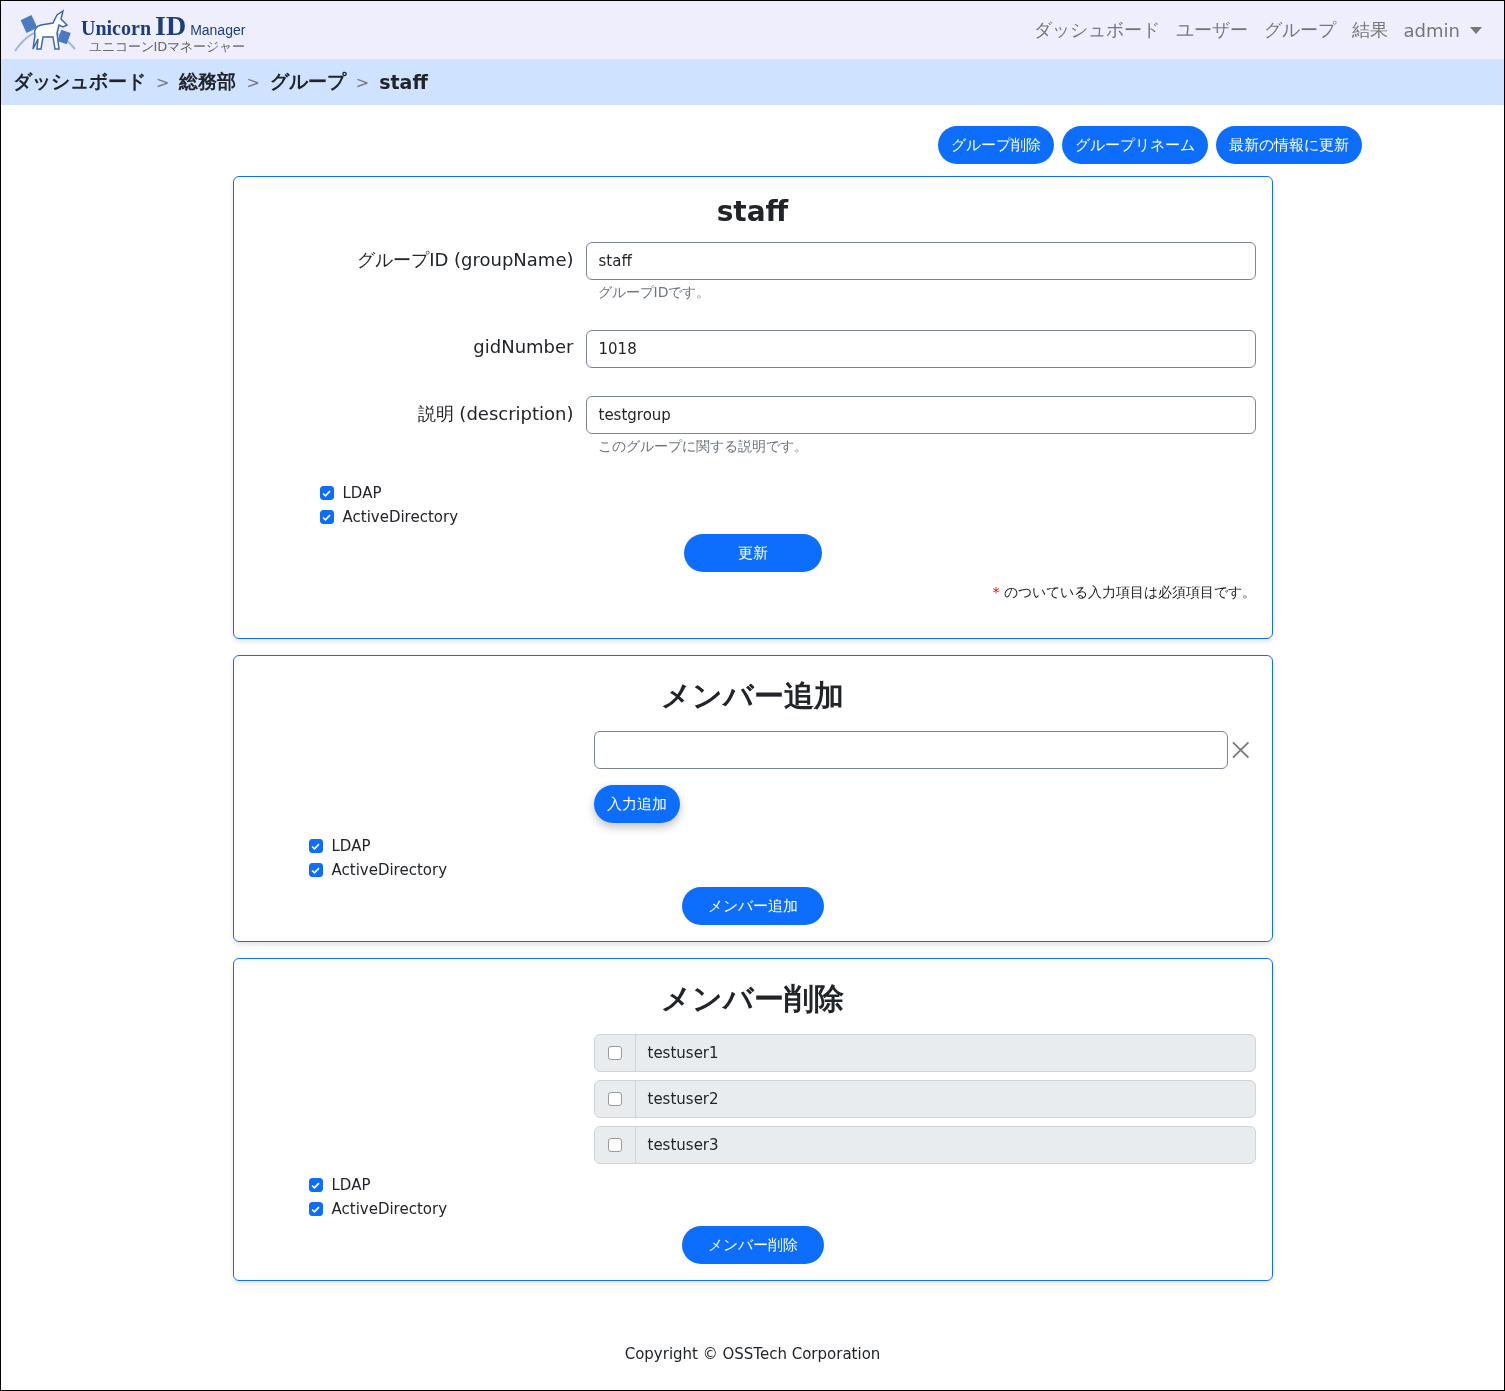 Image resolution: width=1505 pixels, height=1391 pixels. Describe the element at coordinates (702, 446) in the screenshot. I see `help-text: このグループに関する説明です。` at that location.